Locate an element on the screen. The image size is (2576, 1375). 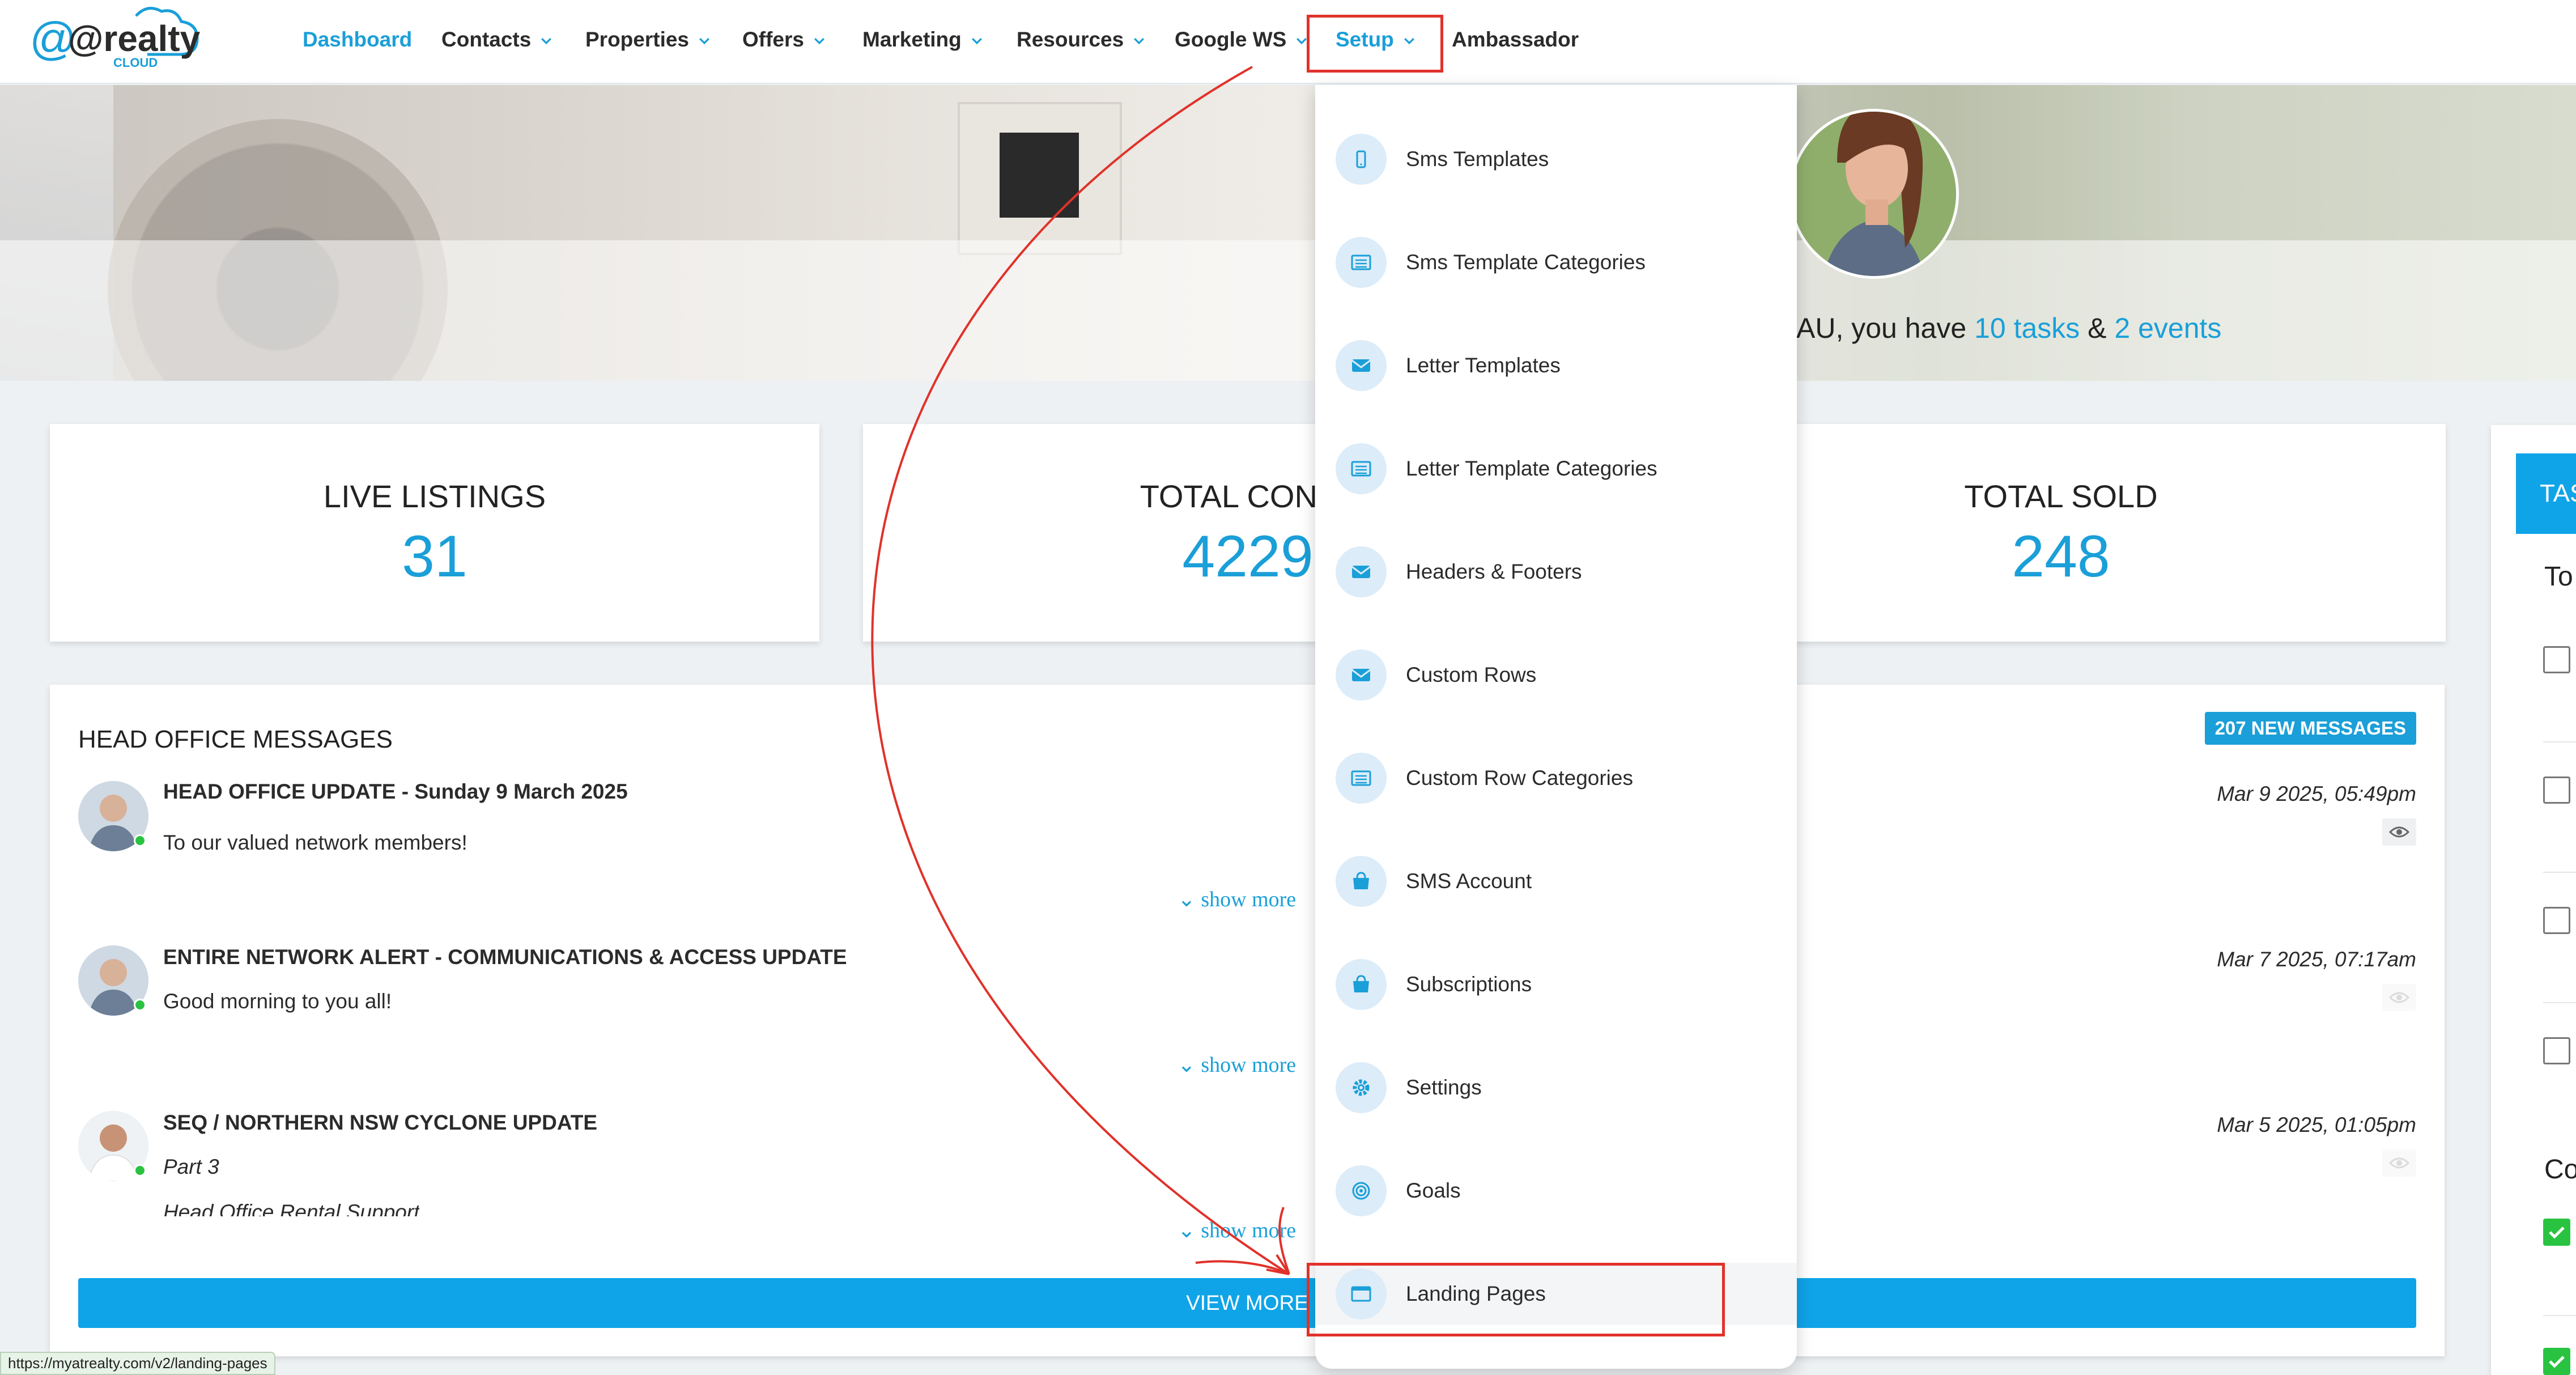
menu-item-subscriptions: Subscriptions is located at coordinates (1566, 985).